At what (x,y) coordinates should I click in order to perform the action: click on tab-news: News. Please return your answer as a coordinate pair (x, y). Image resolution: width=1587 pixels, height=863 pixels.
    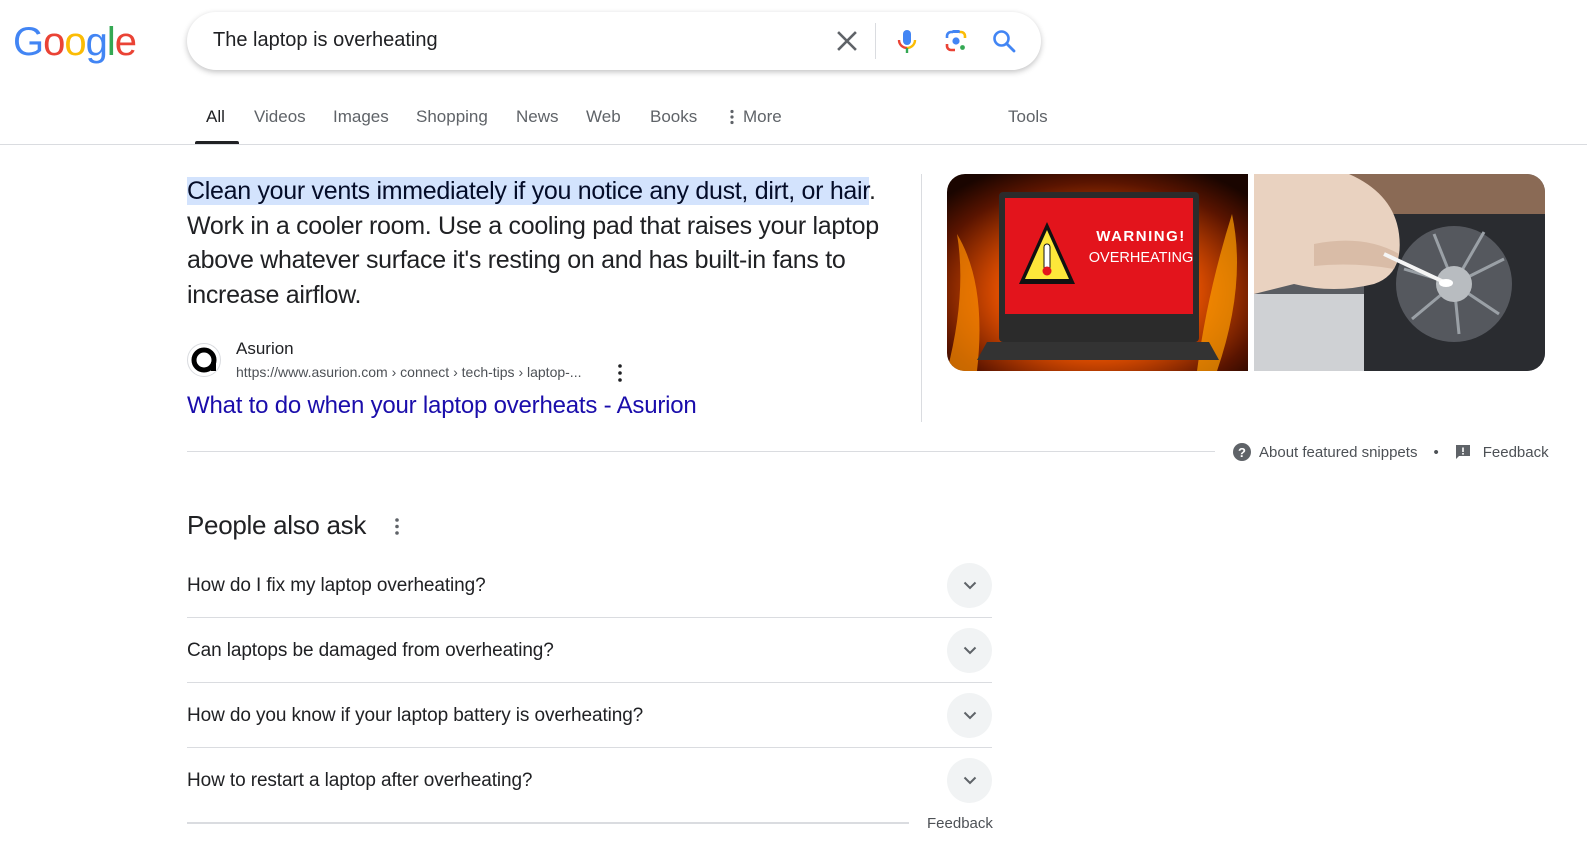
    Looking at the image, I should click on (537, 117).